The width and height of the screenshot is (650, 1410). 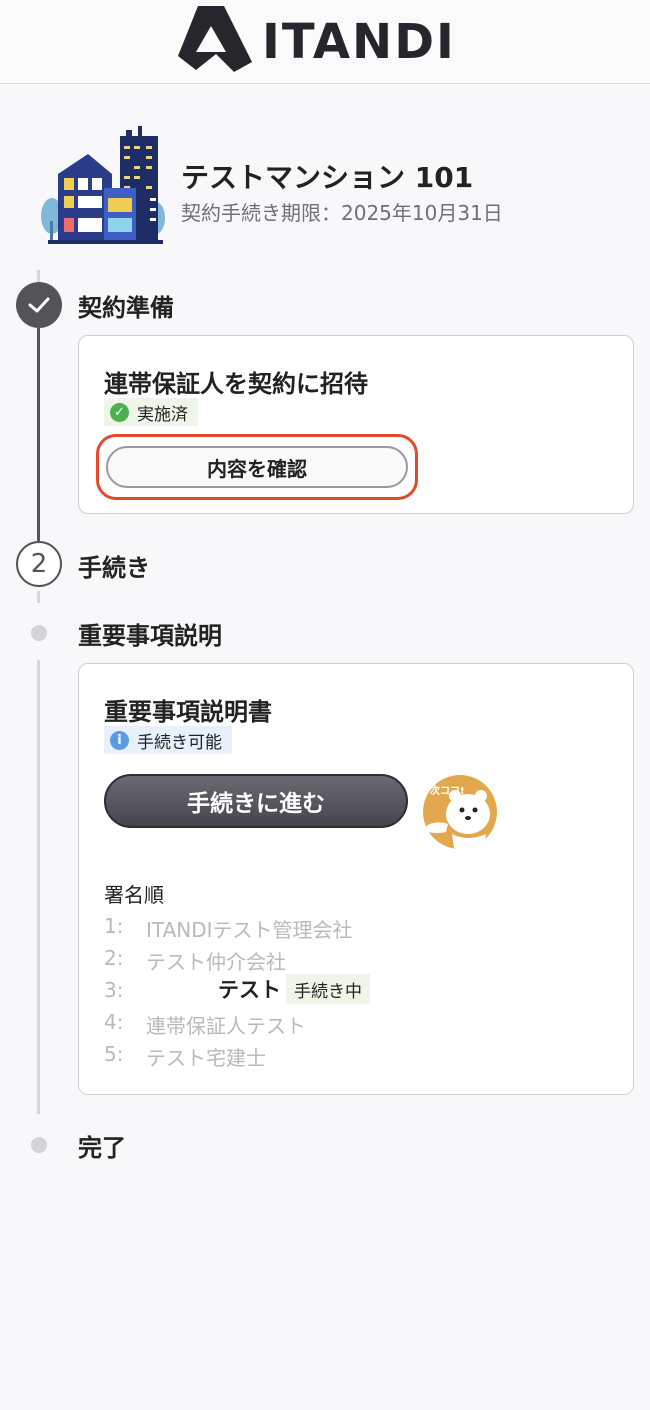 What do you see at coordinates (356, 424) in the screenshot?
I see `guarantor-invite-card: 連帯保証人を契約に招待 ✓ 実施済 内容を確認` at bounding box center [356, 424].